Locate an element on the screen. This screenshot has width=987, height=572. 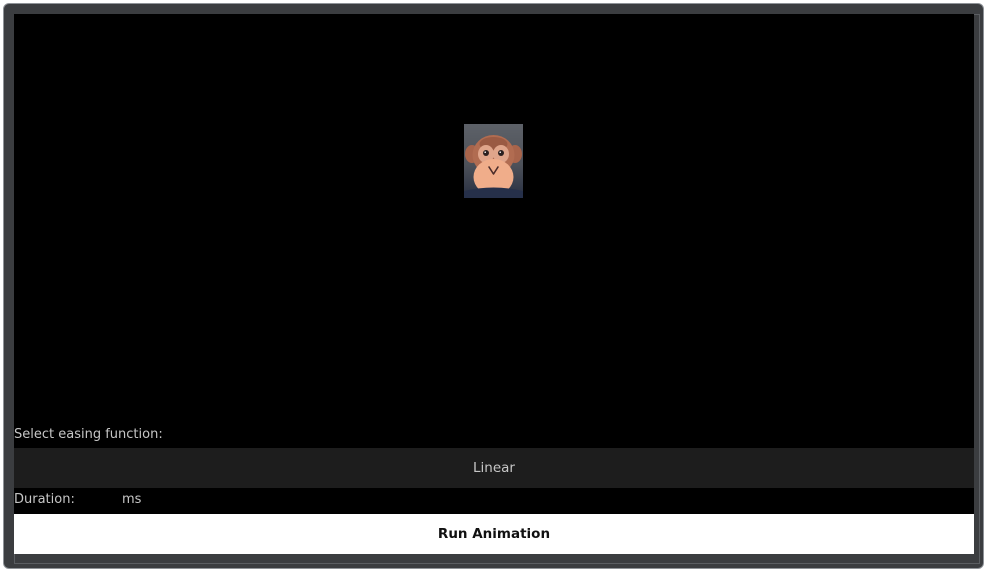
duration-input is located at coordinates (102, 500).